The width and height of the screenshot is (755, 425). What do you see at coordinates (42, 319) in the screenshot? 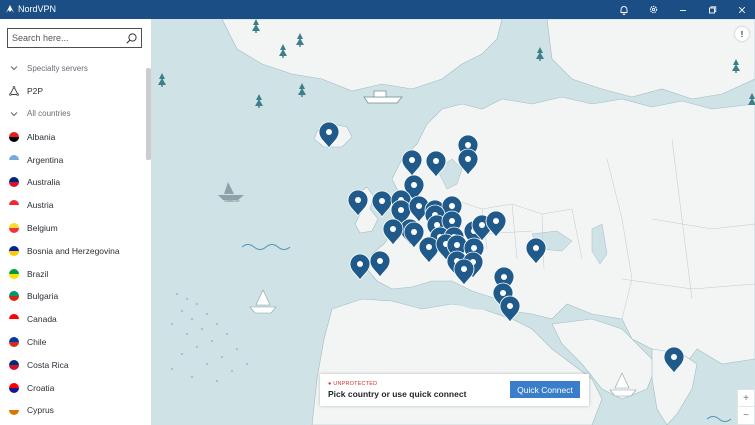
I see `sidebar-item-label: Canada` at bounding box center [42, 319].